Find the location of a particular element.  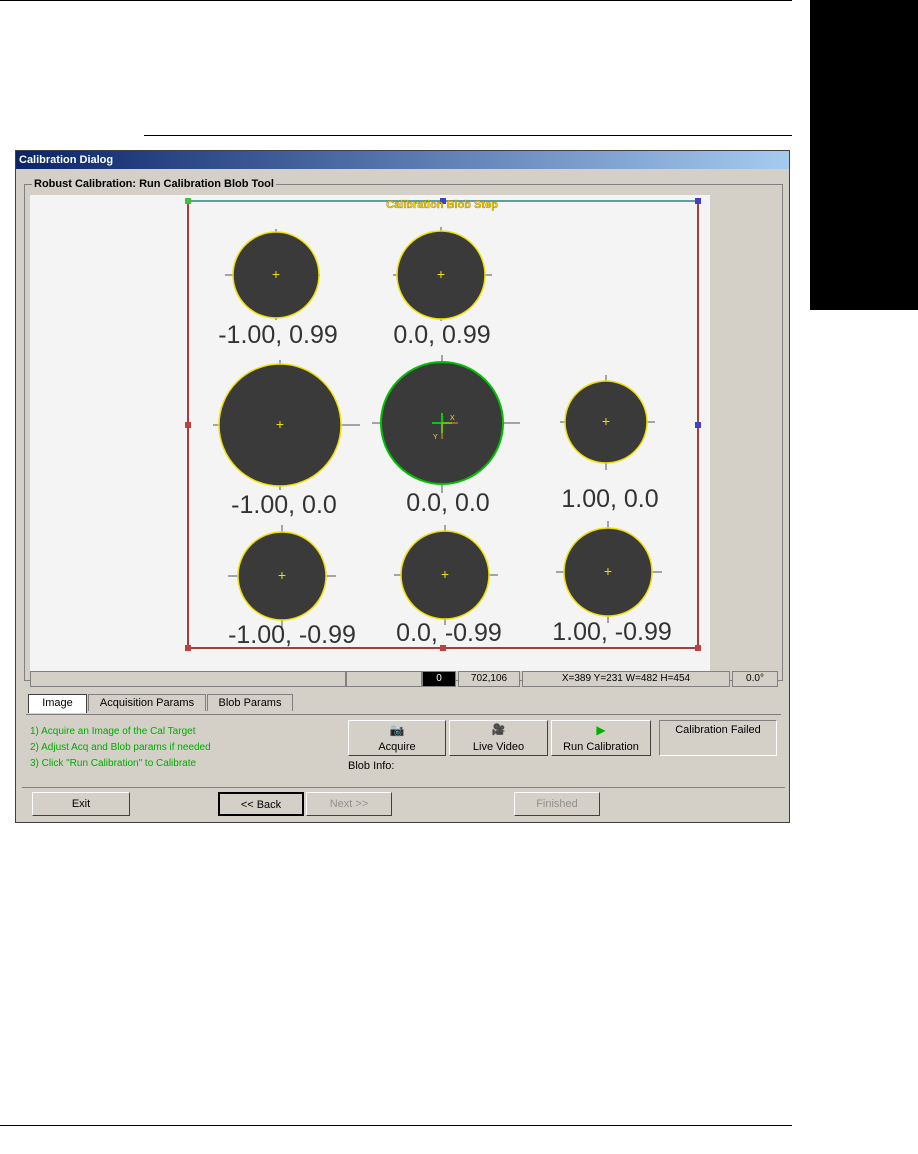

blob-5: + is located at coordinates (607, 422).